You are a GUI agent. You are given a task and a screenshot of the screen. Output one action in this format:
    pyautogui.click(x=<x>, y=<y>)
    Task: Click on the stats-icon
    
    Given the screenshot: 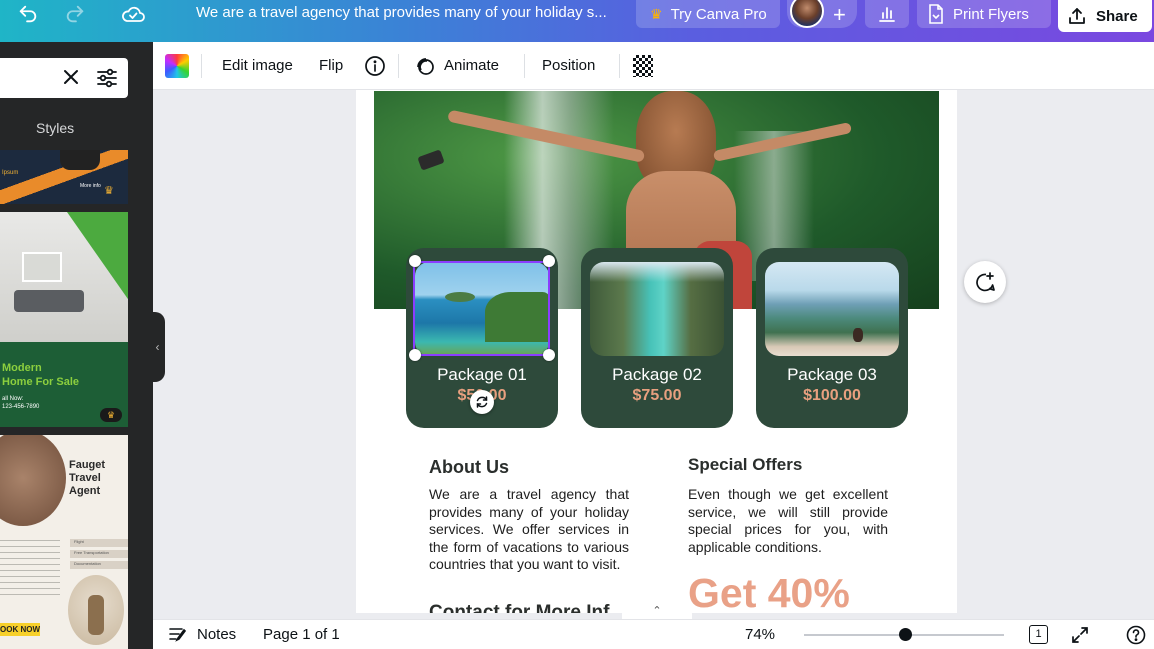 What is the action you would take?
    pyautogui.click(x=887, y=14)
    